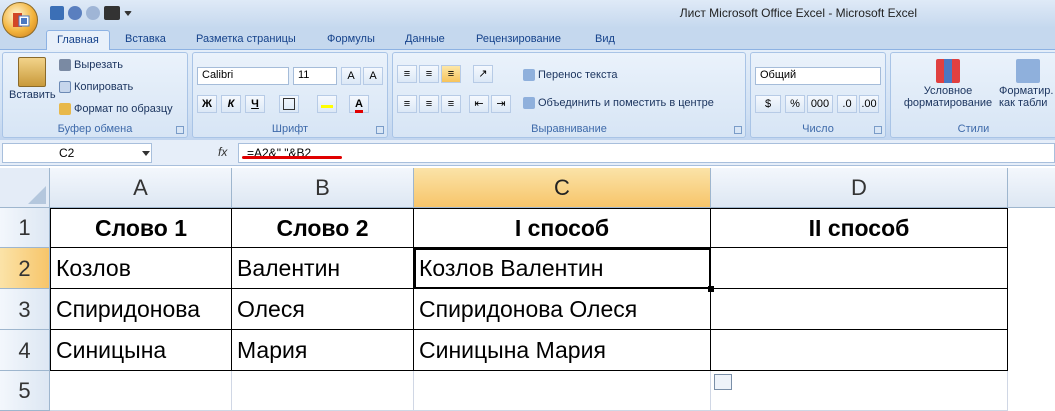  What do you see at coordinates (380, 130) in the screenshot?
I see `font-dialog-launcher` at bounding box center [380, 130].